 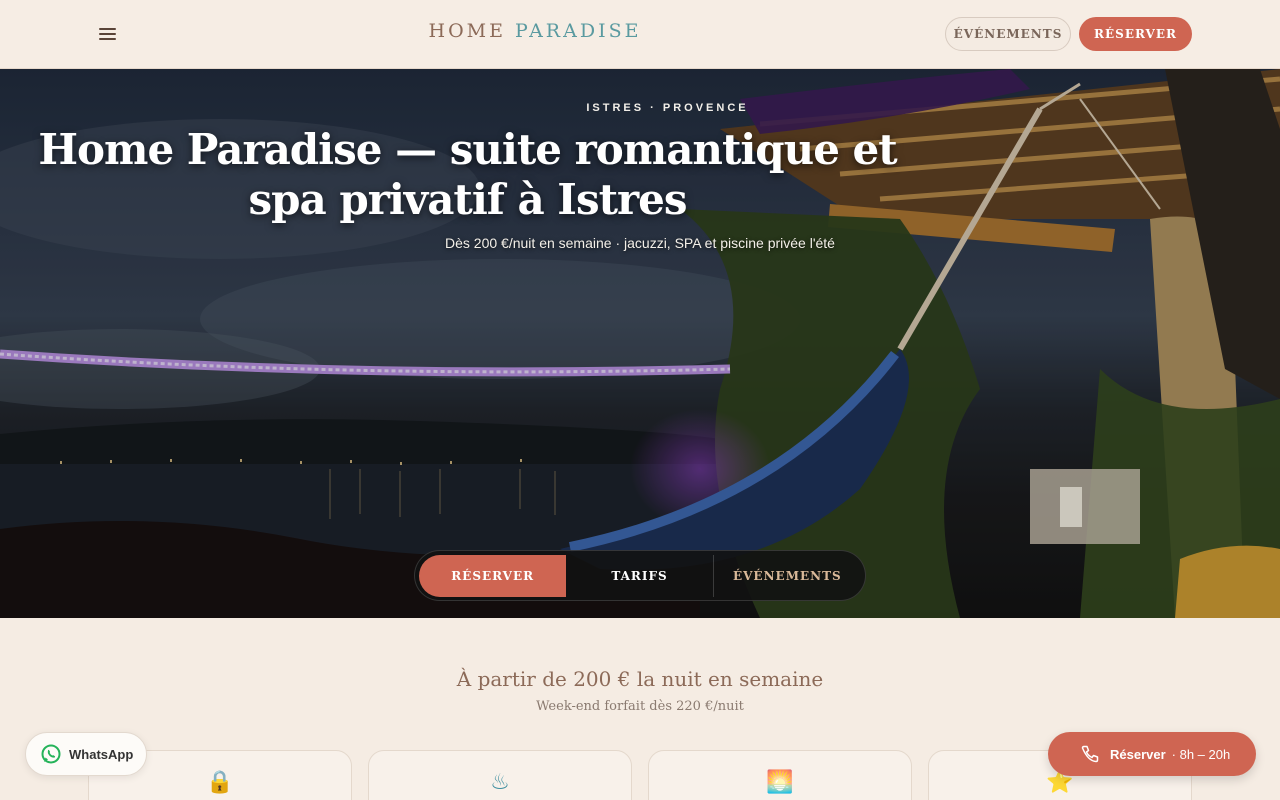 I want to click on brand-logo: HOME PARADISE, so click(x=535, y=31).